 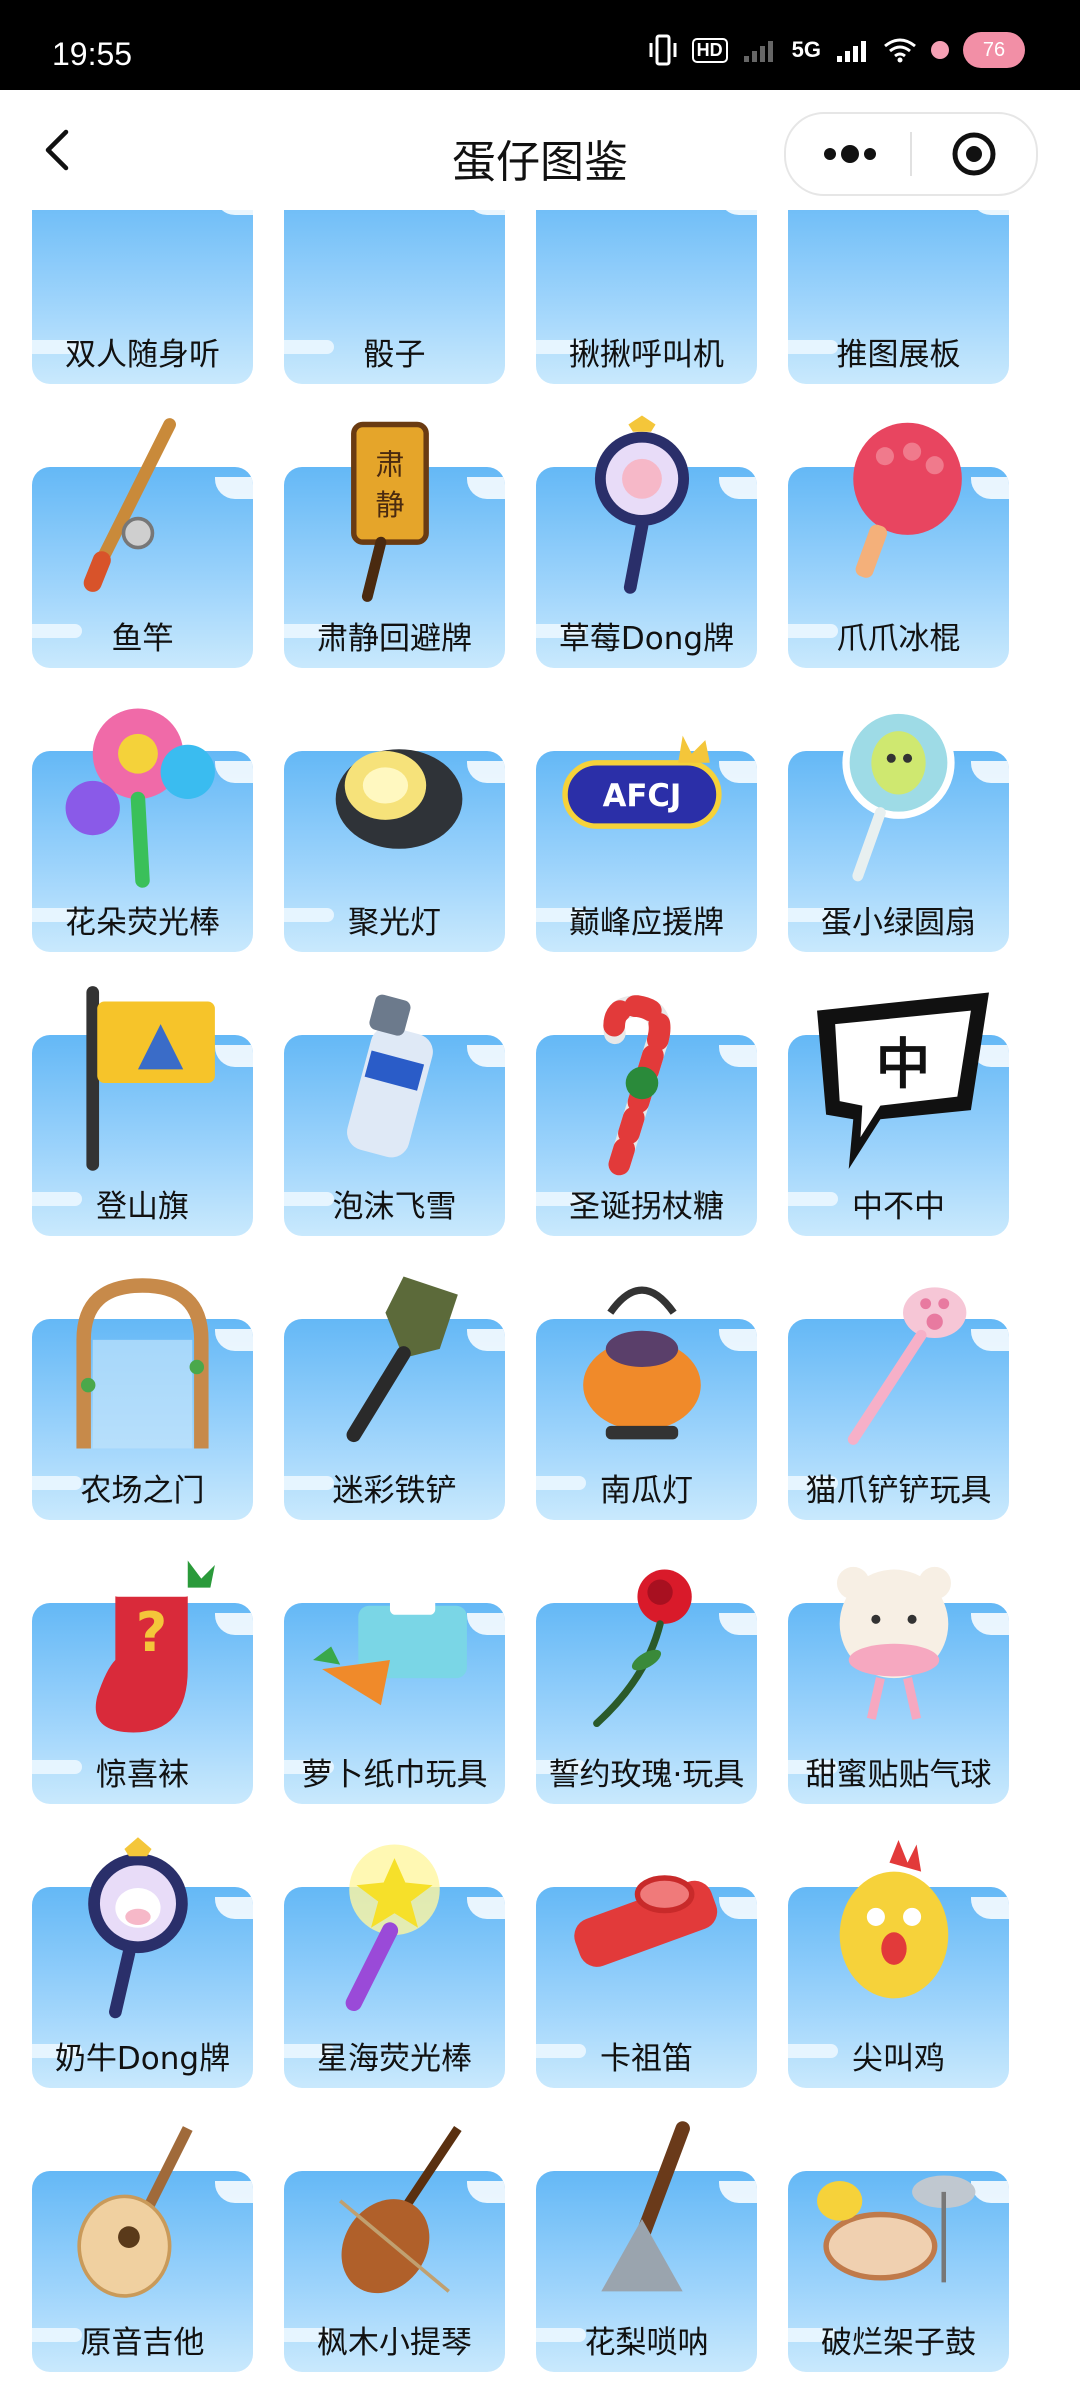 What do you see at coordinates (142, 923) in the screenshot?
I see `item-label: 花朵荧光棒` at bounding box center [142, 923].